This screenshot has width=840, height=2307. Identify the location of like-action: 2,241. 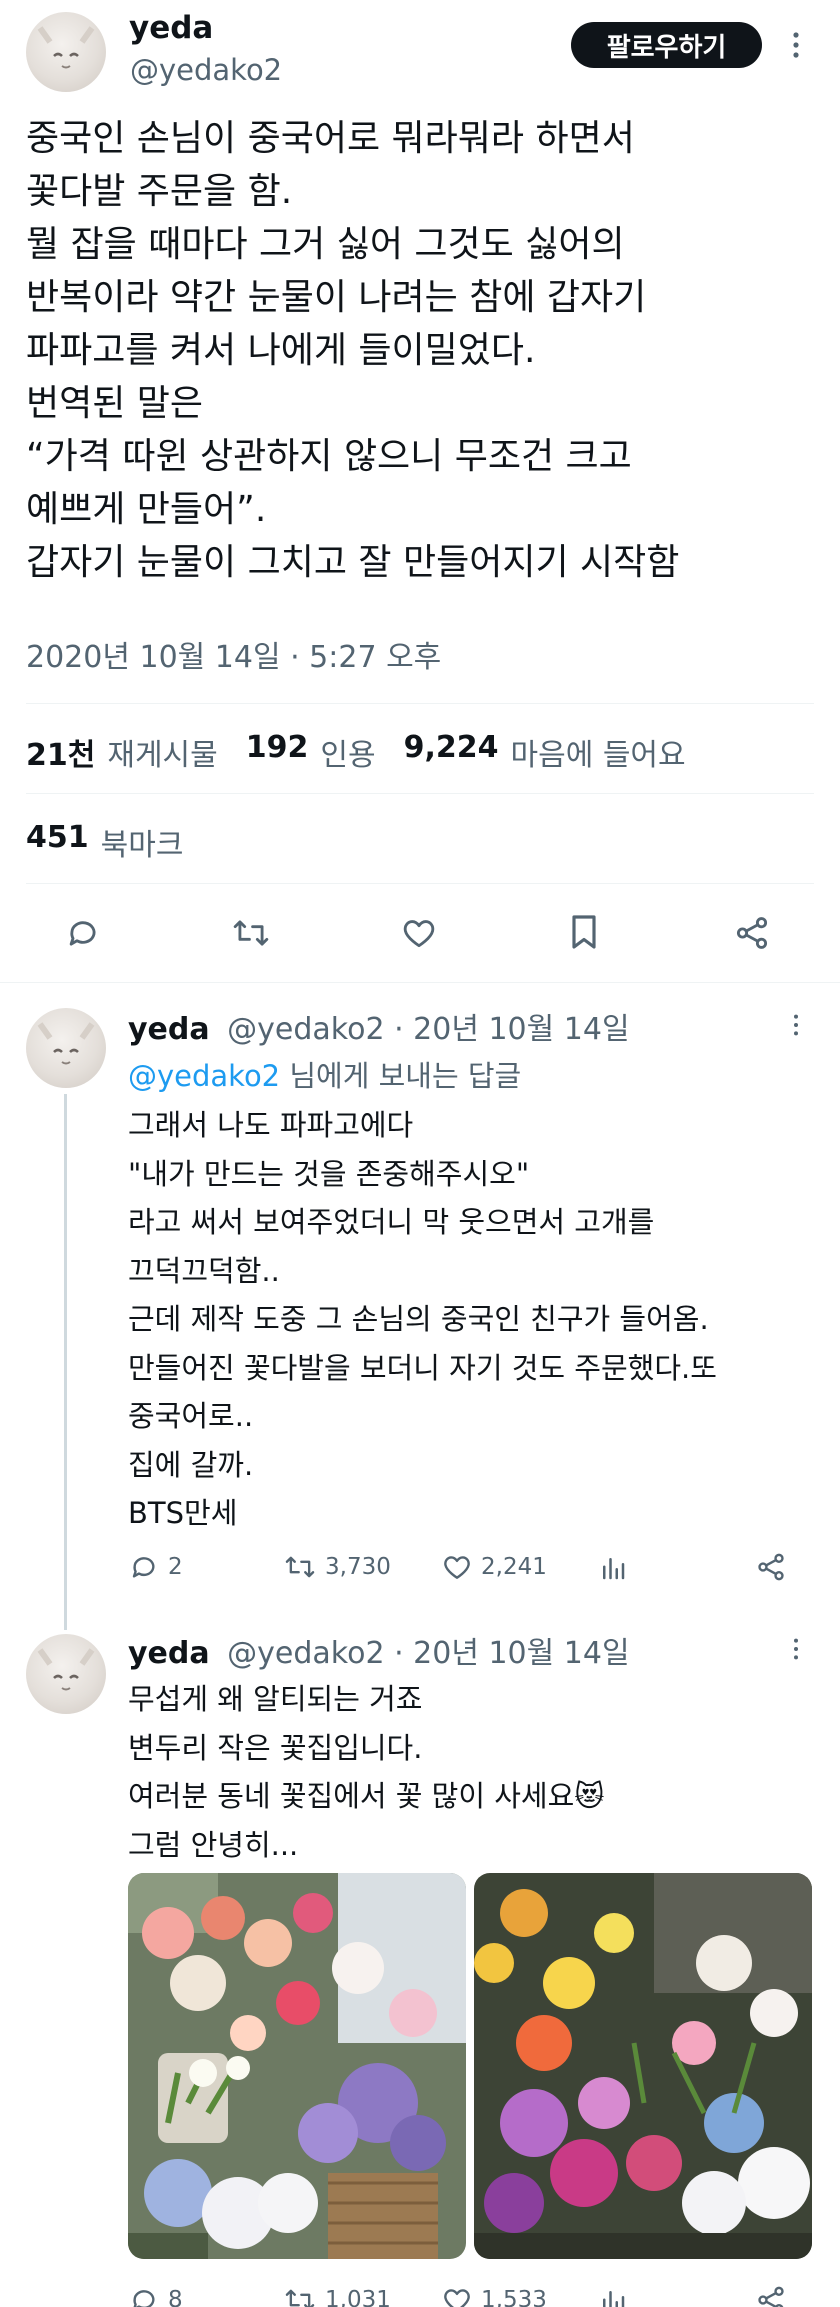
(494, 1567).